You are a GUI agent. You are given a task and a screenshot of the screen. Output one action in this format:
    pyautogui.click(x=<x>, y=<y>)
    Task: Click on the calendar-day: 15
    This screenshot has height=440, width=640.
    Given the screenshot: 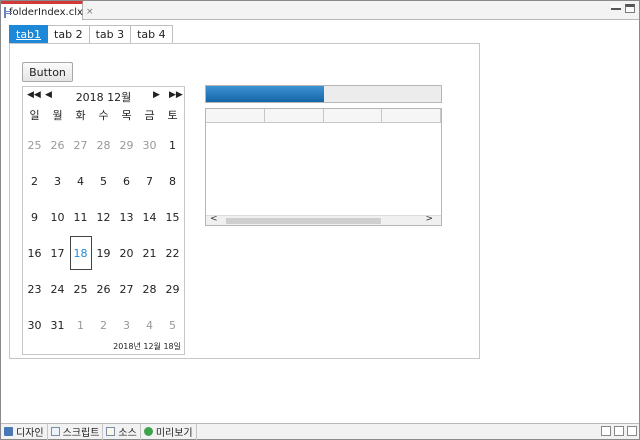 What is the action you would take?
    pyautogui.click(x=172, y=217)
    